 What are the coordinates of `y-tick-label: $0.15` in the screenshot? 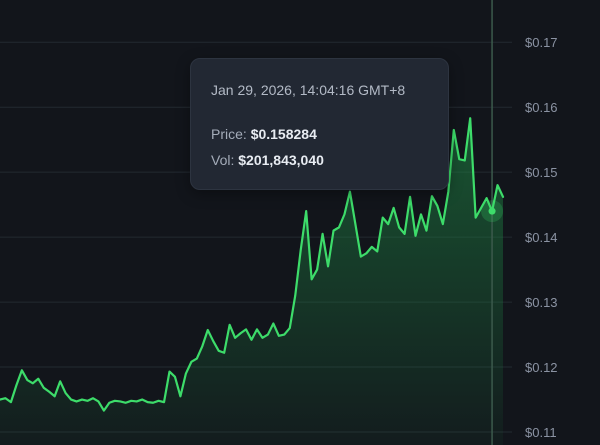 It's located at (541, 172).